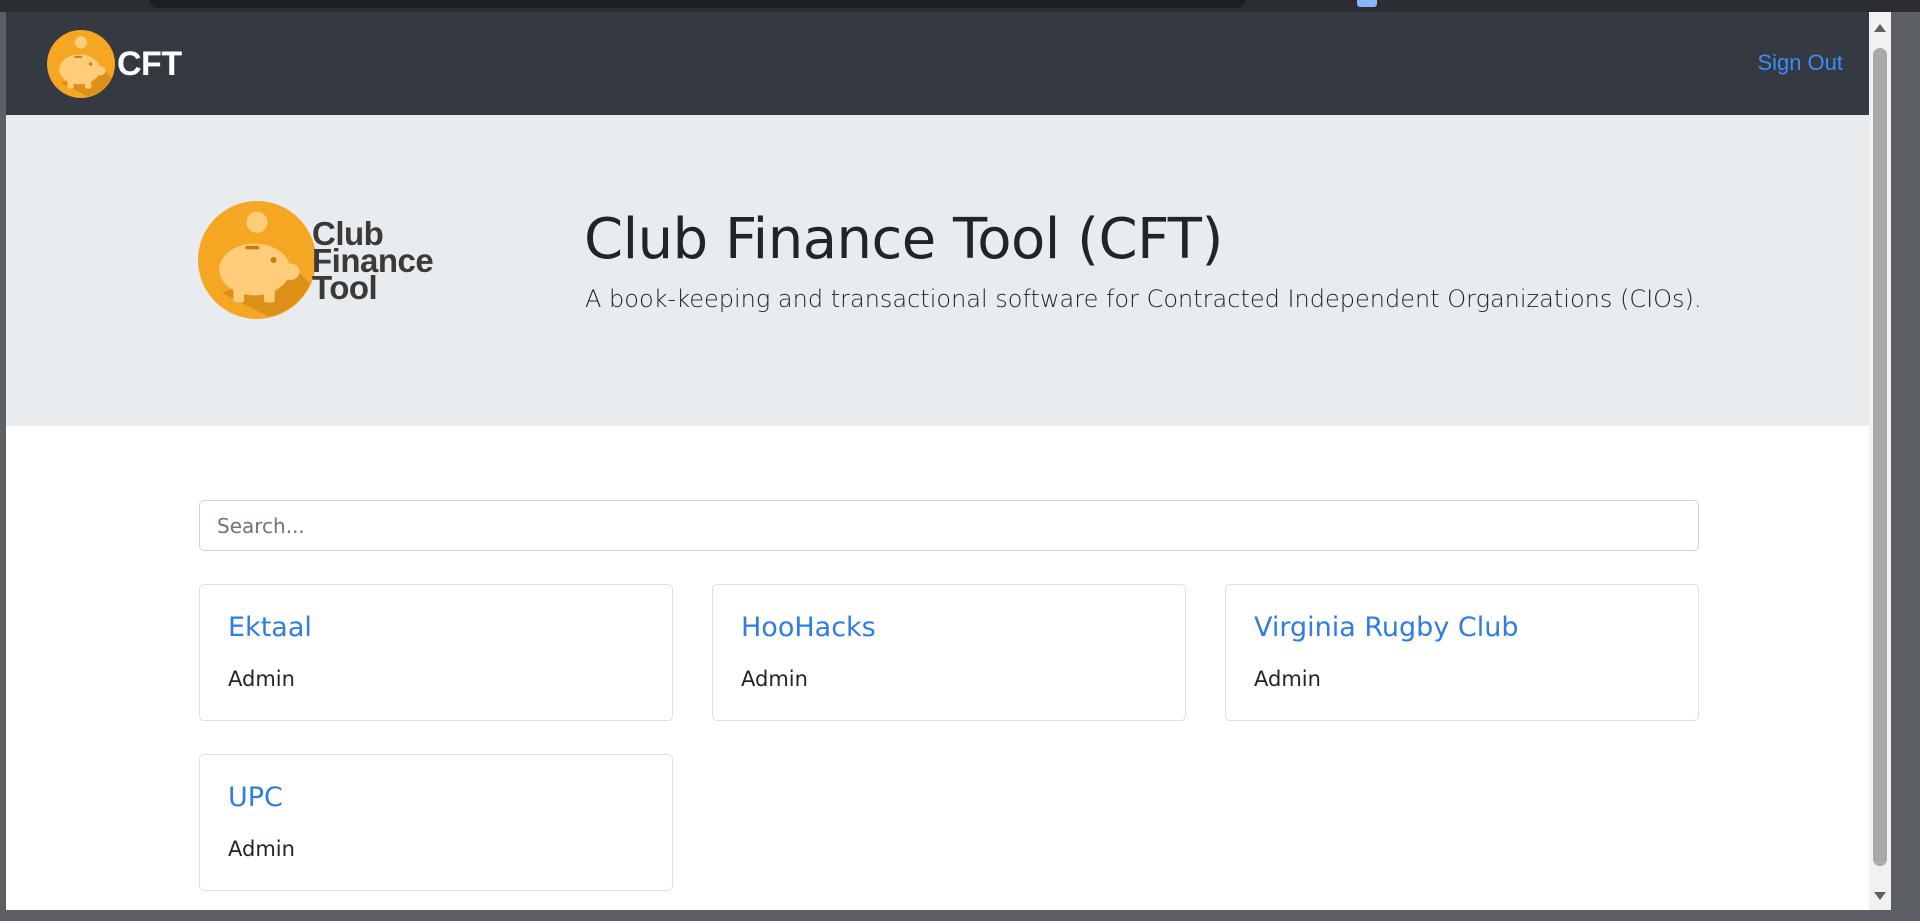 This screenshot has height=921, width=1920. I want to click on vertical-scrollbar, so click(1880, 461).